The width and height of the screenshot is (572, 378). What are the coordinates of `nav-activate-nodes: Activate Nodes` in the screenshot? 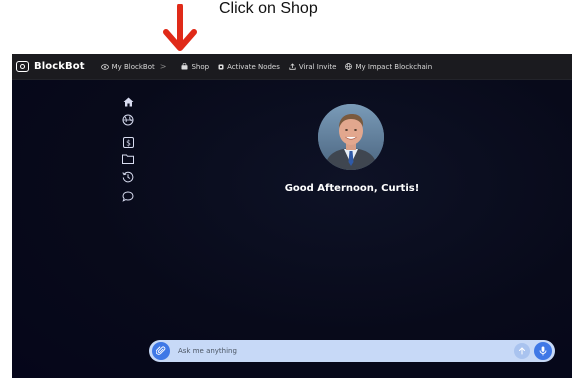 It's located at (249, 67).